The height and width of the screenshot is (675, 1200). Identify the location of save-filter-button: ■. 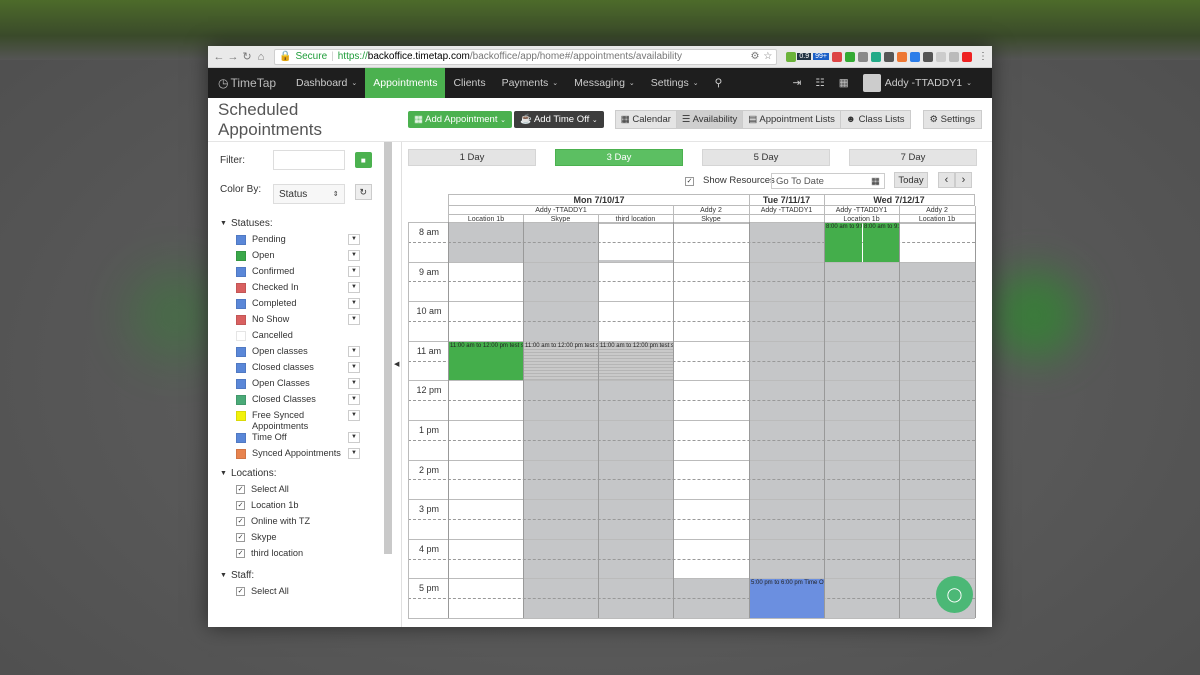
(363, 160).